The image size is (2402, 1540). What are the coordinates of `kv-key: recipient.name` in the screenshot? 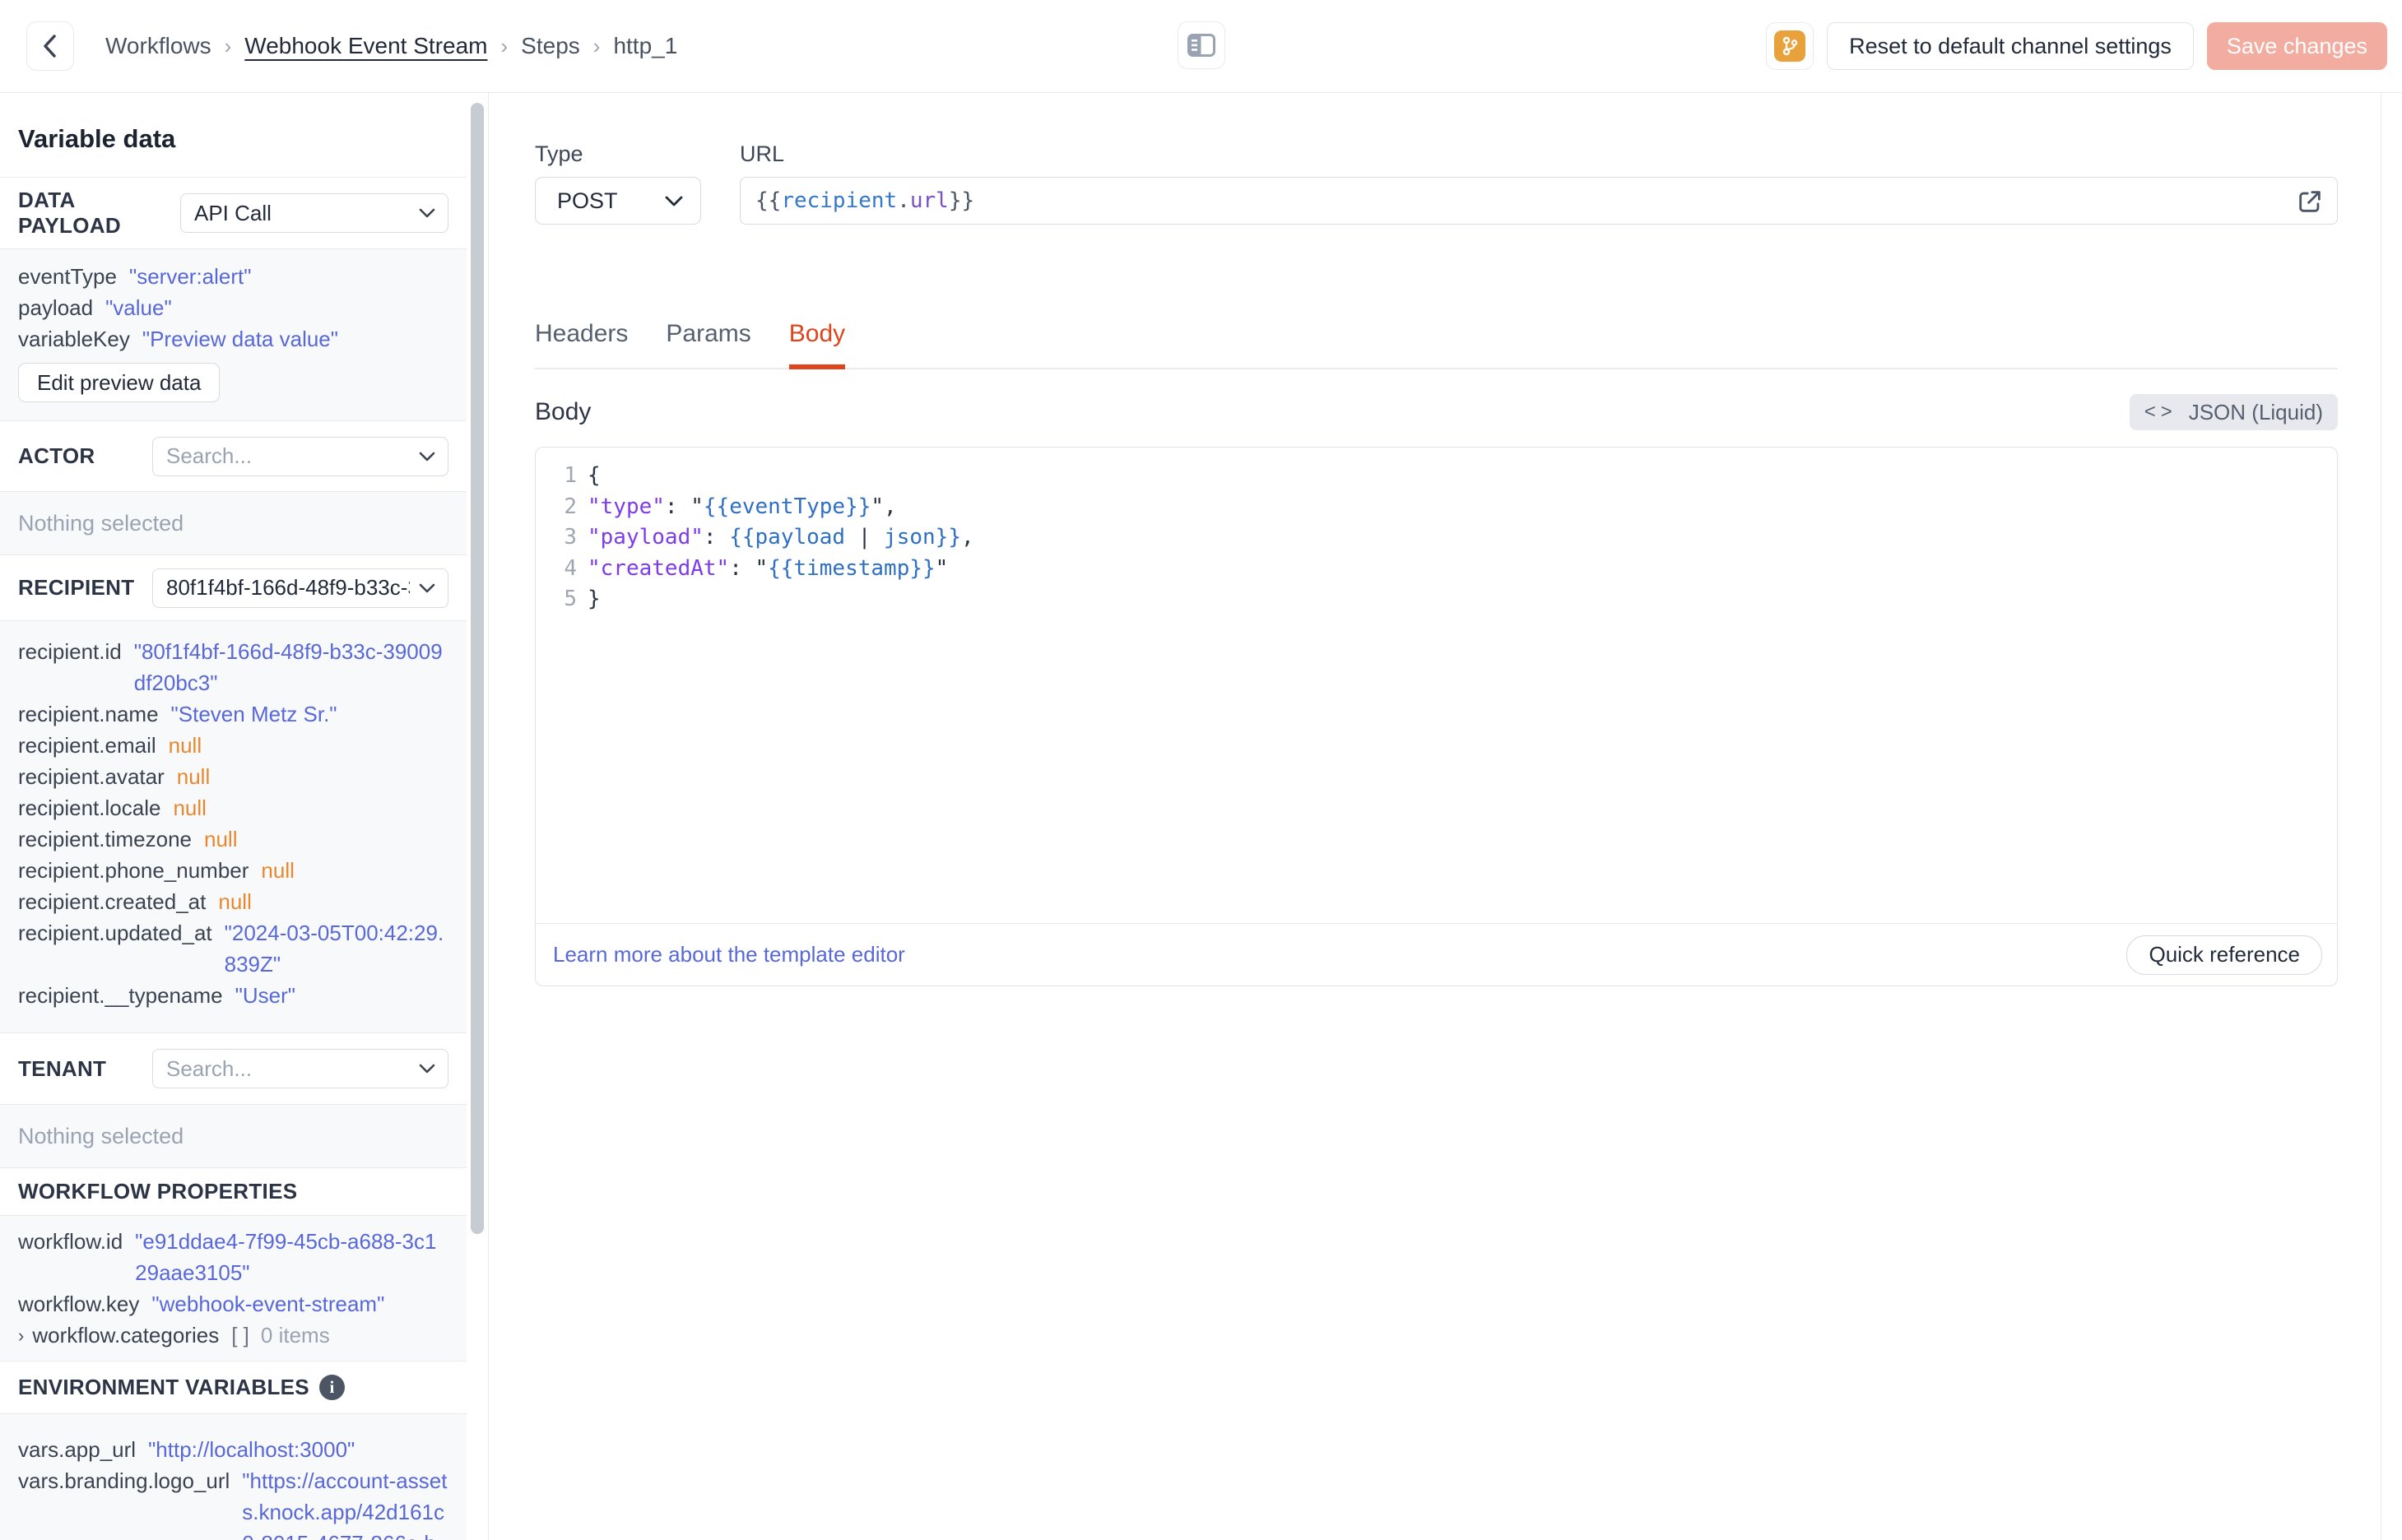 It's located at (88, 714).